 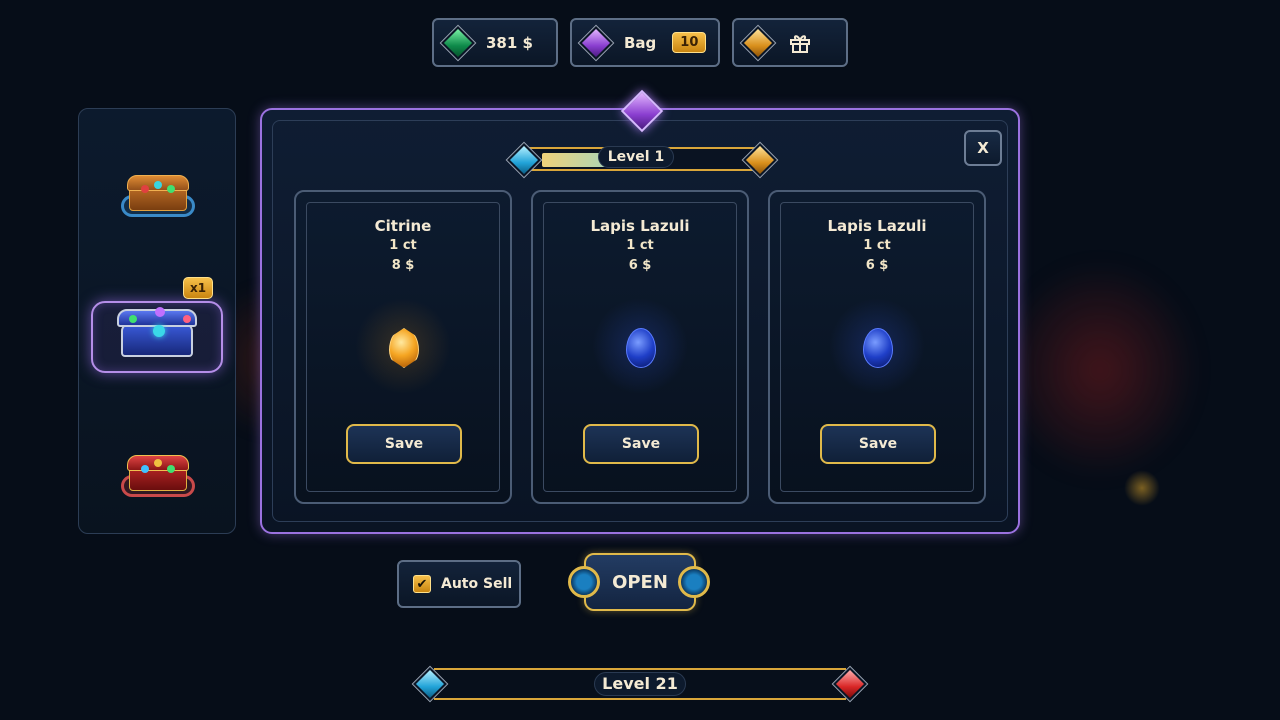 What do you see at coordinates (477, 584) in the screenshot?
I see `auto-sell-label: Auto Sell` at bounding box center [477, 584].